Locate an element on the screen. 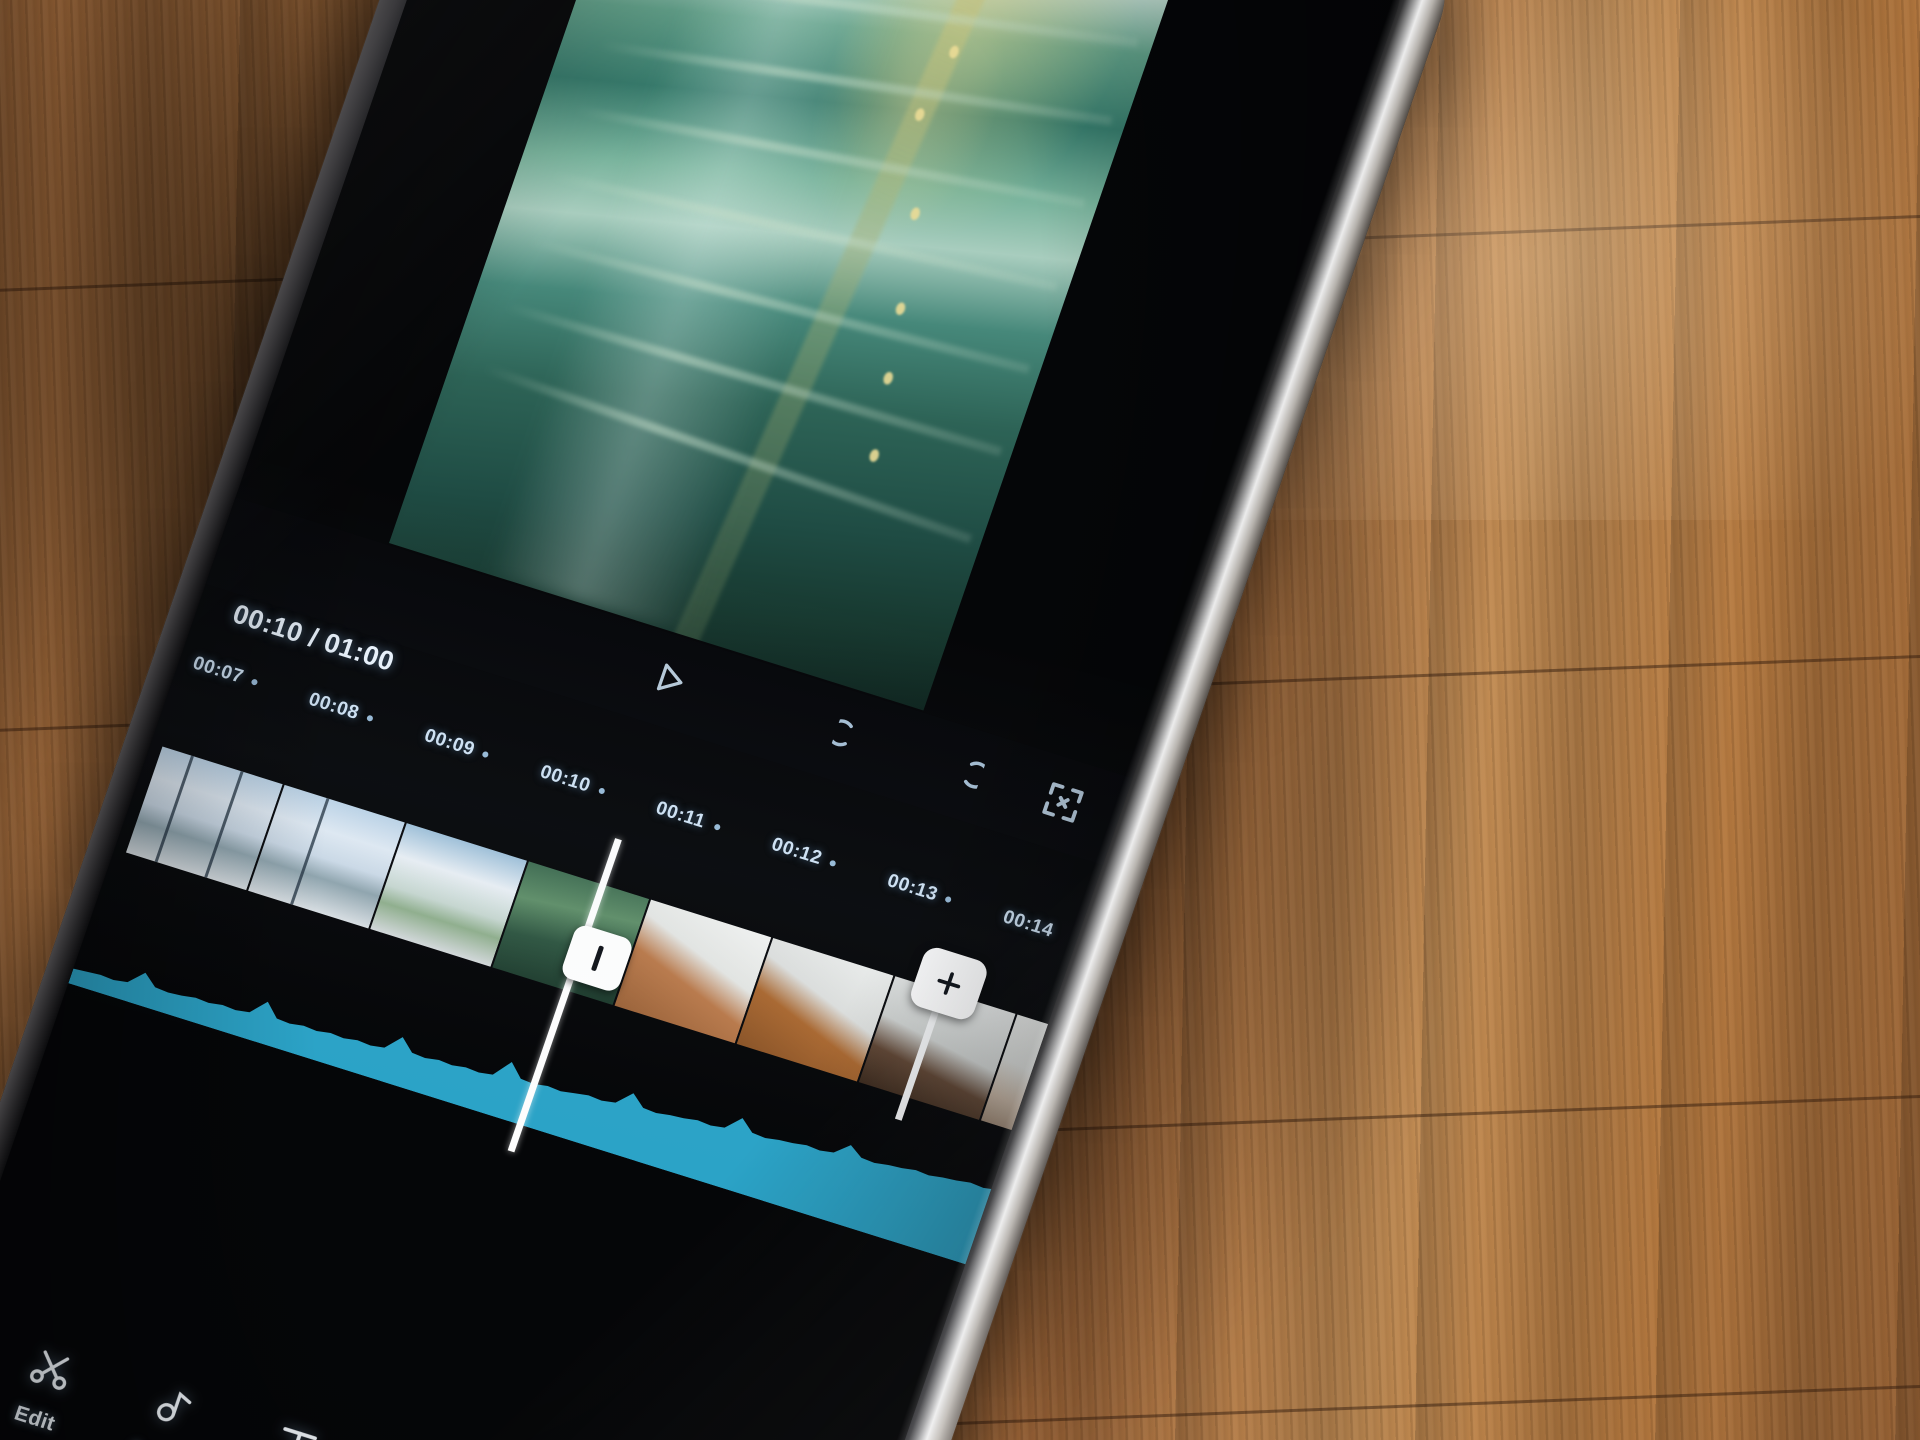 Image resolution: width=1920 pixels, height=1440 pixels. ruler-tick-label: 00:13 is located at coordinates (912, 888).